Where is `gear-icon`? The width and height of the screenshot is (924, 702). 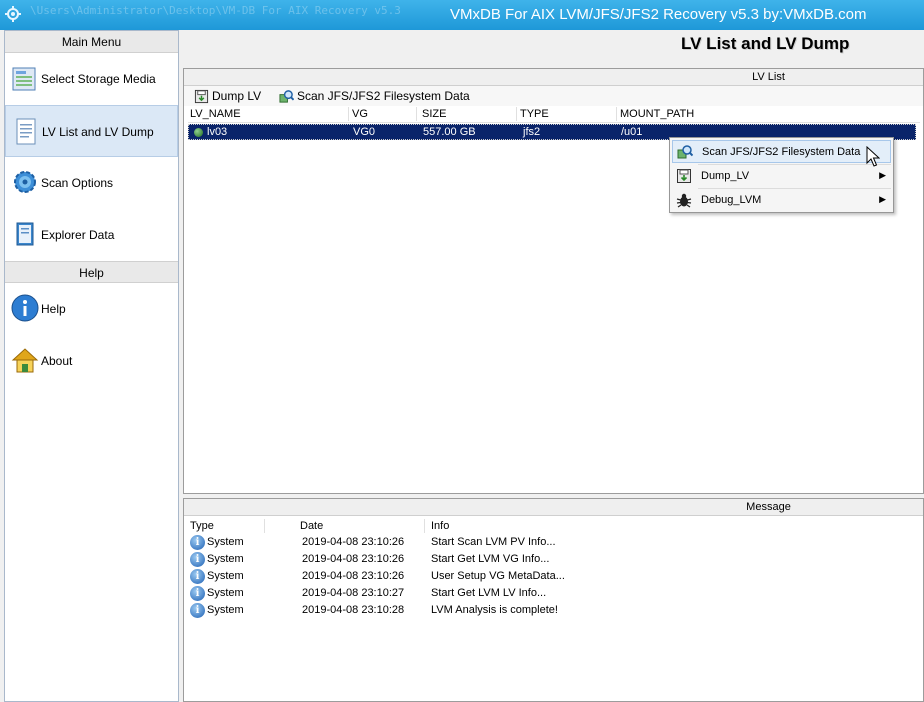 gear-icon is located at coordinates (25, 182).